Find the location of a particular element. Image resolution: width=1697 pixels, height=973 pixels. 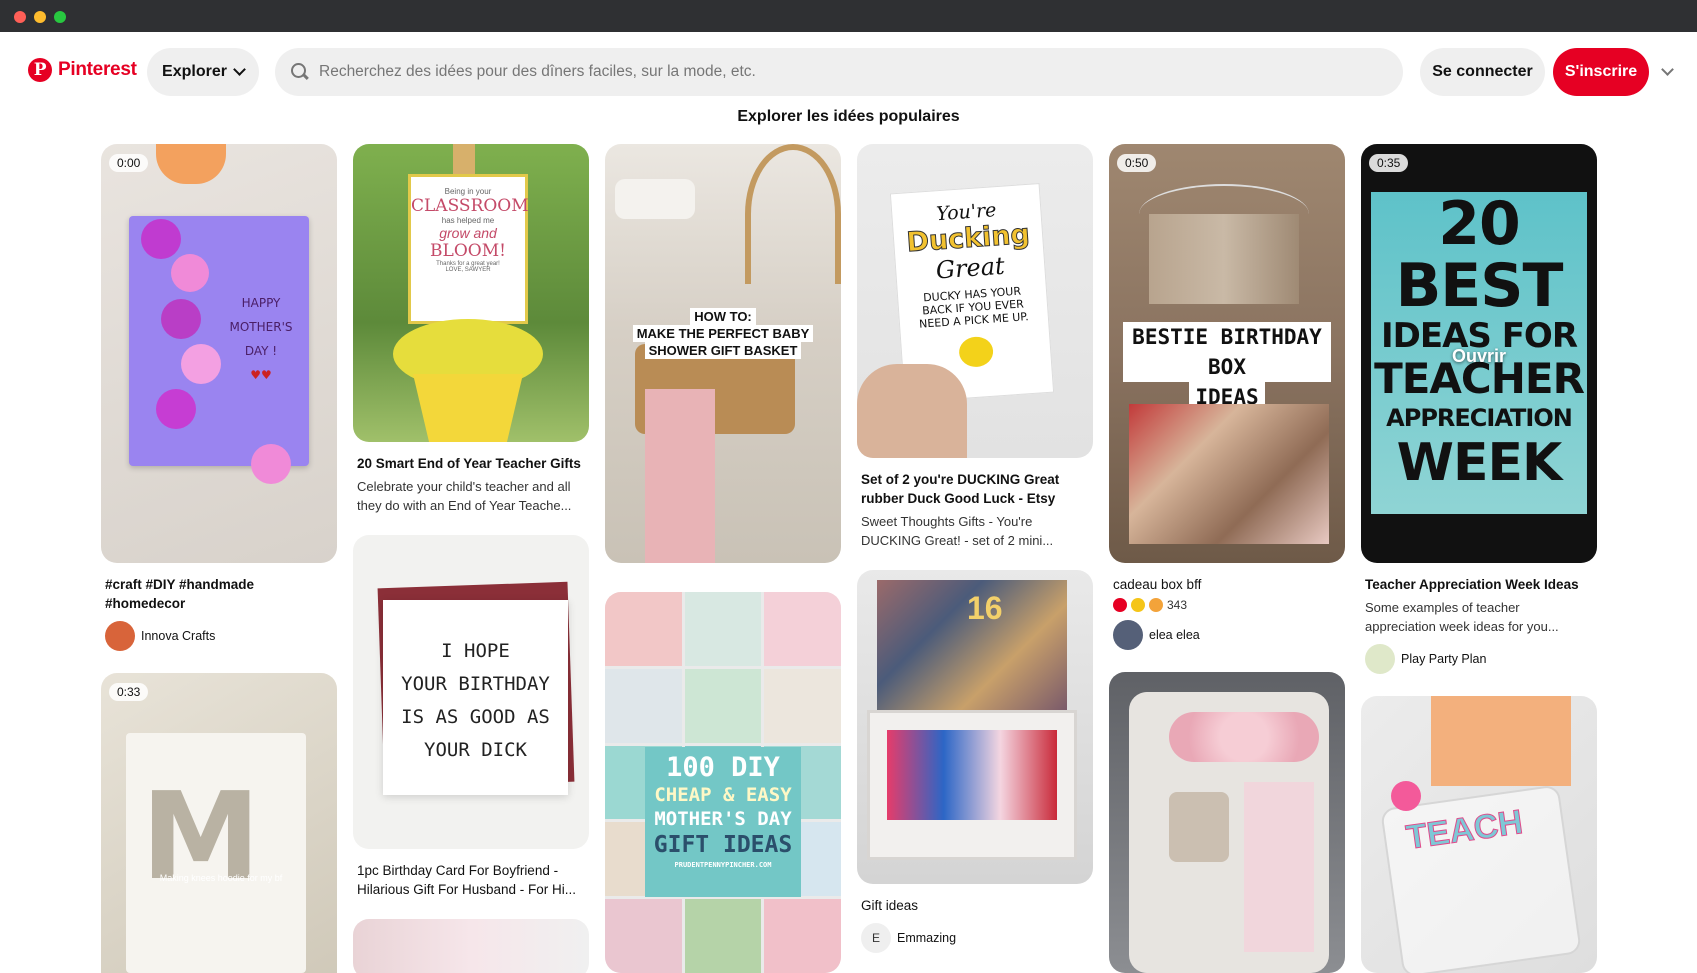

brand-name: Pinterest is located at coordinates (97, 69).